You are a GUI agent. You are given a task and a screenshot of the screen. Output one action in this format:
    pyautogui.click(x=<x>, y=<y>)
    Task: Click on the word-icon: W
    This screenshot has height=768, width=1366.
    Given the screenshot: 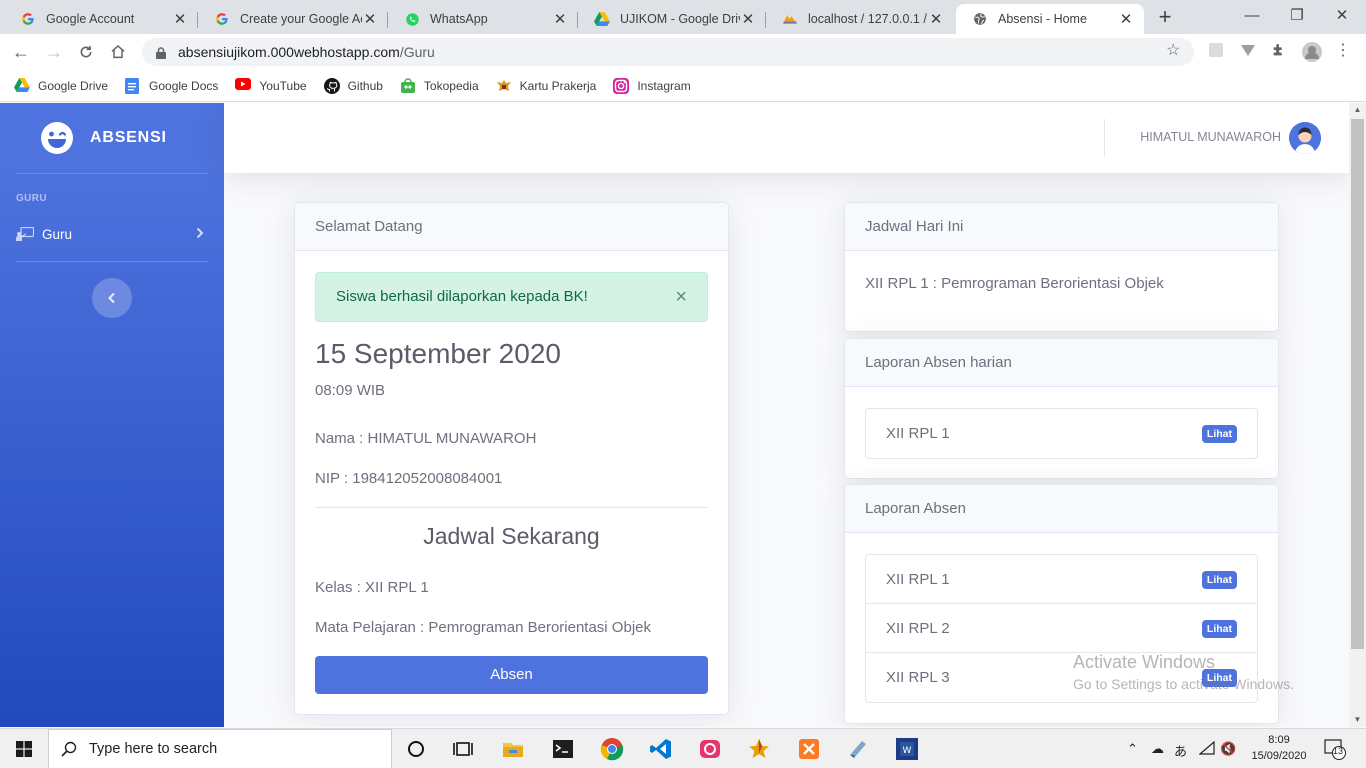 What is the action you would take?
    pyautogui.click(x=907, y=749)
    